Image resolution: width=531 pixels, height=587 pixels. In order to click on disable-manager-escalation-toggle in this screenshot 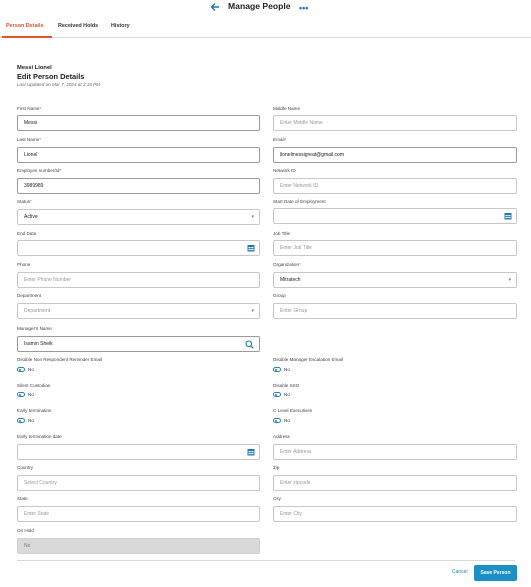, I will do `click(277, 369)`.